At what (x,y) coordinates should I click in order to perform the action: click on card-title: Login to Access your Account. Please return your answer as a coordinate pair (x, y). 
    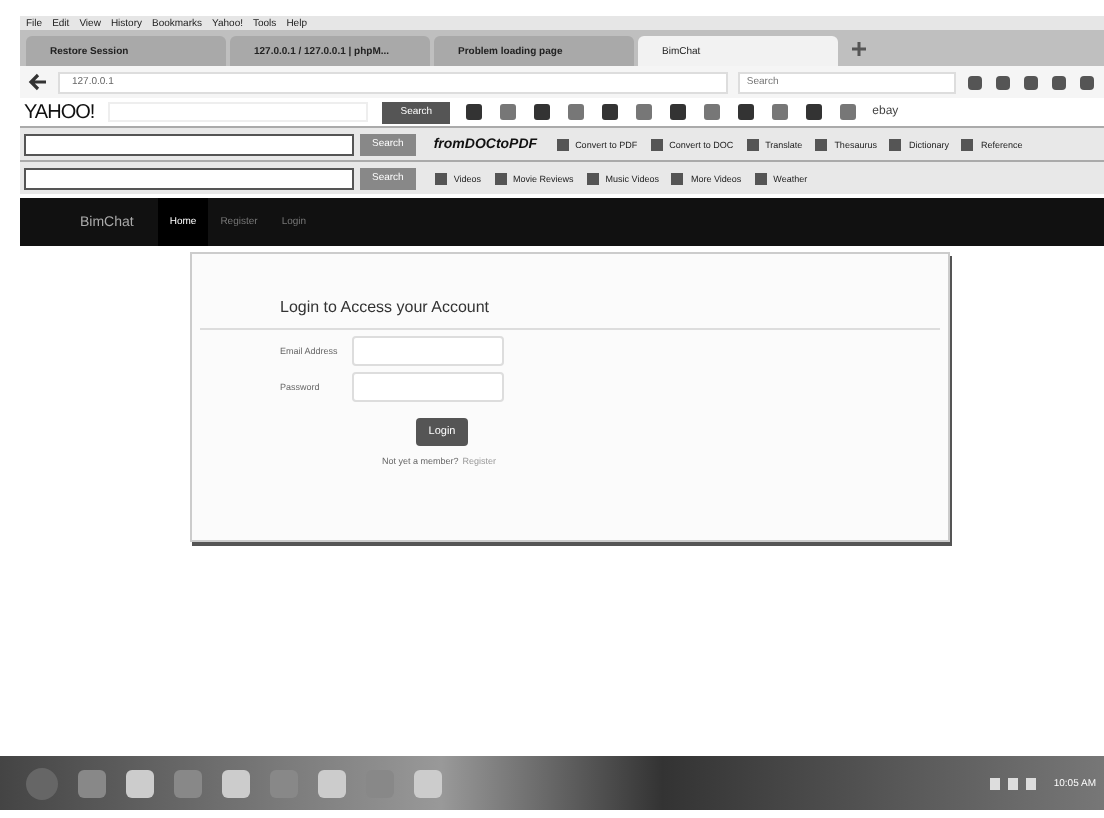
    Looking at the image, I should click on (385, 307).